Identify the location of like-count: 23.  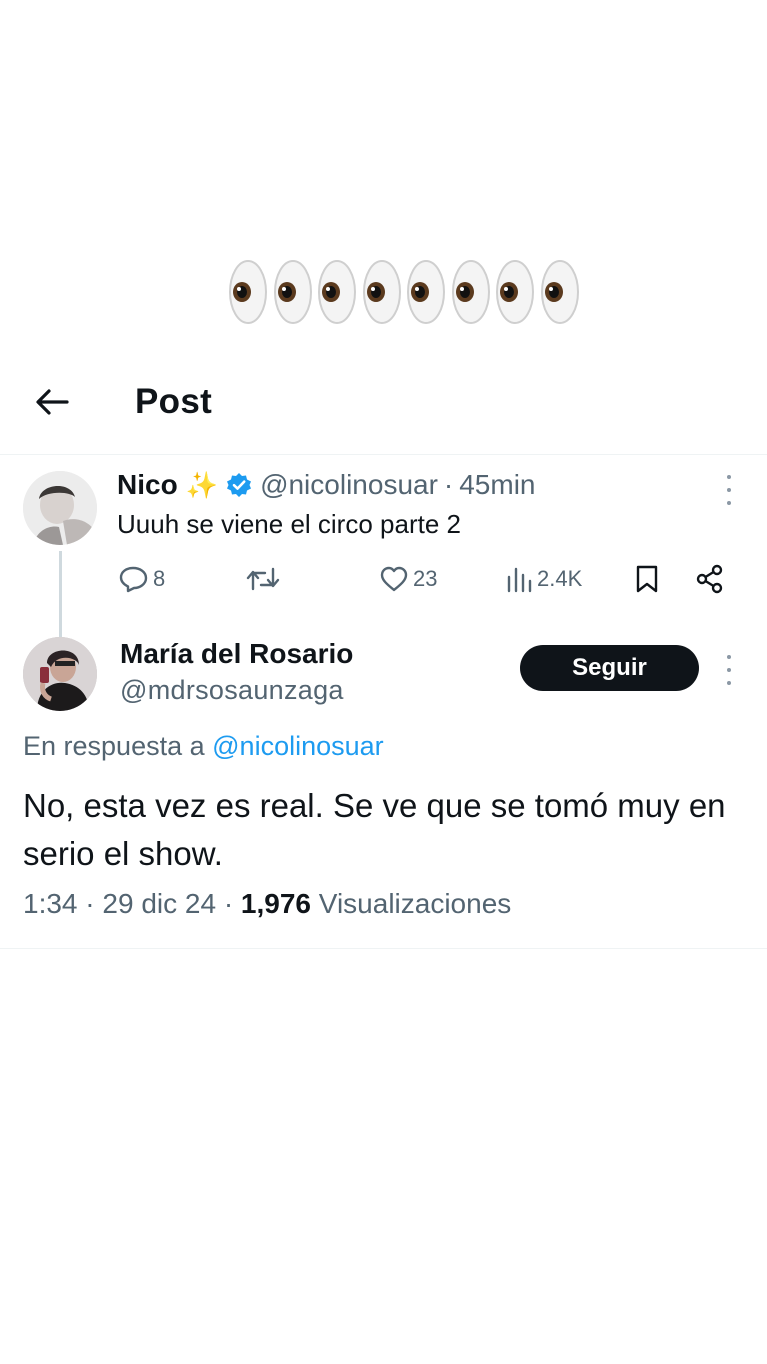
(425, 578).